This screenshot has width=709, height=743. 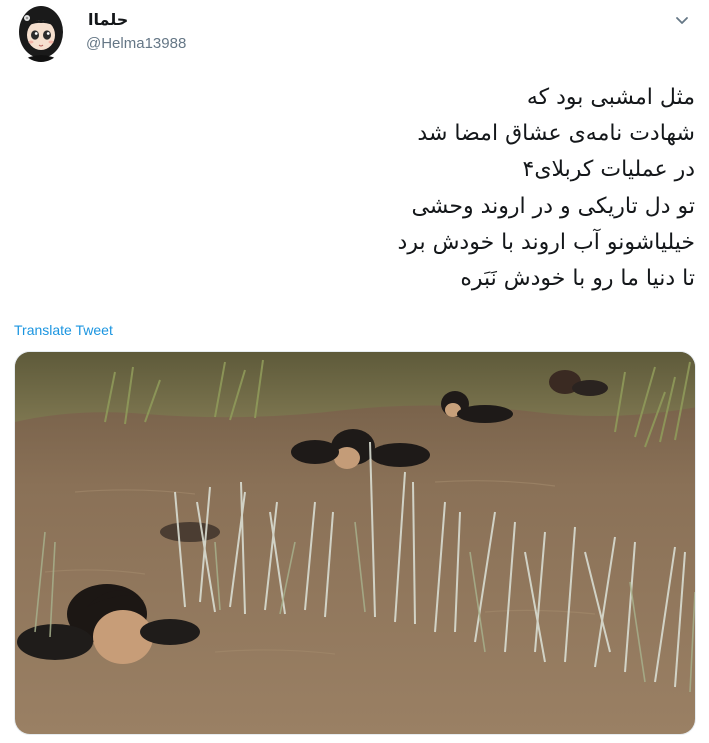 I want to click on tweet-line: تو دل تاریکی و در اروند وحشی, so click(x=553, y=206).